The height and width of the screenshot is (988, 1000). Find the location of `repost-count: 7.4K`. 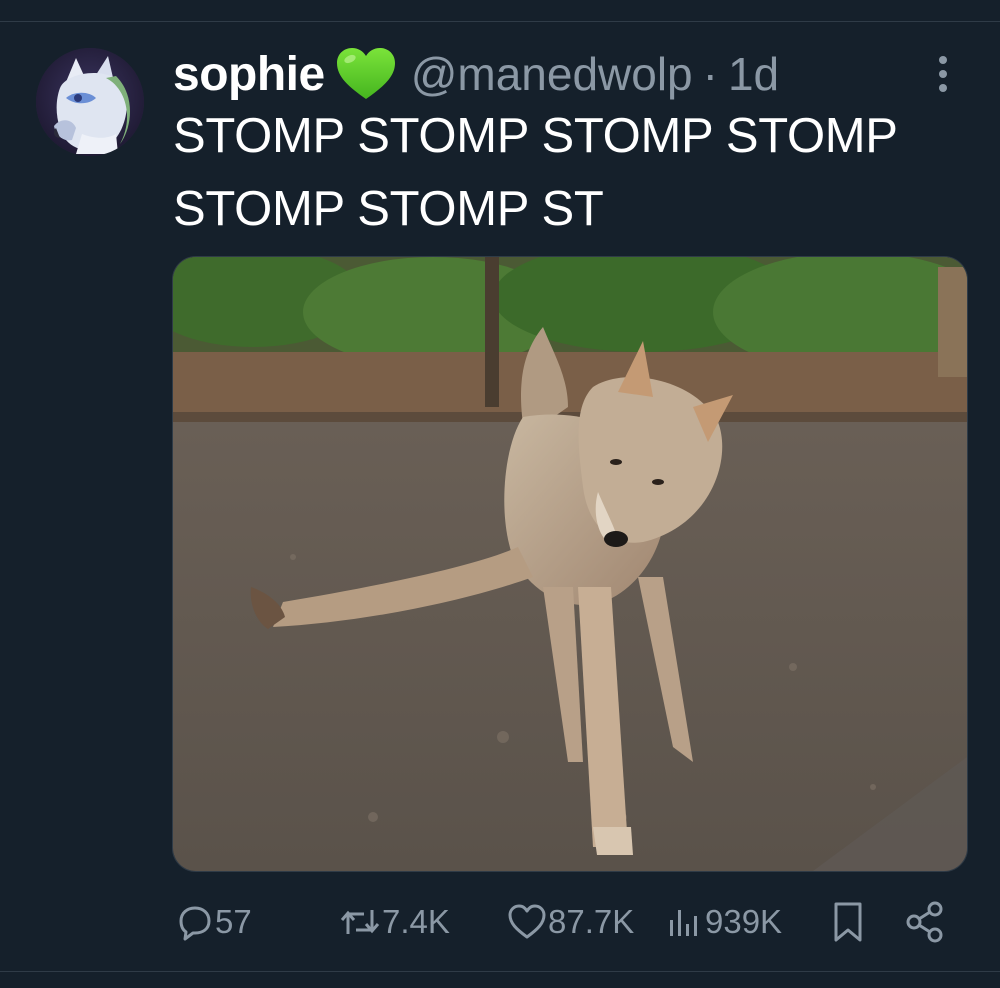

repost-count: 7.4K is located at coordinates (416, 921).